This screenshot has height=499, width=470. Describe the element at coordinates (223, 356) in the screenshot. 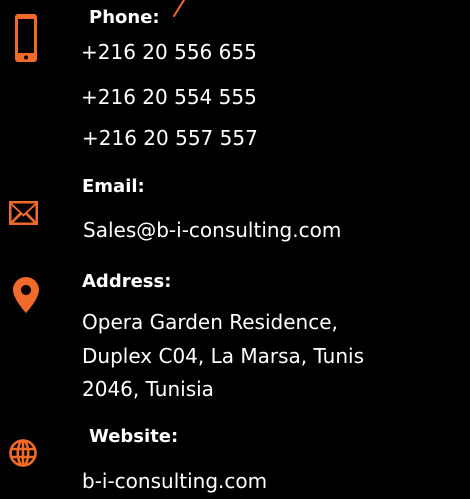

I see `address-line-2: Duplex C04, La Marsa, Tunis` at that location.